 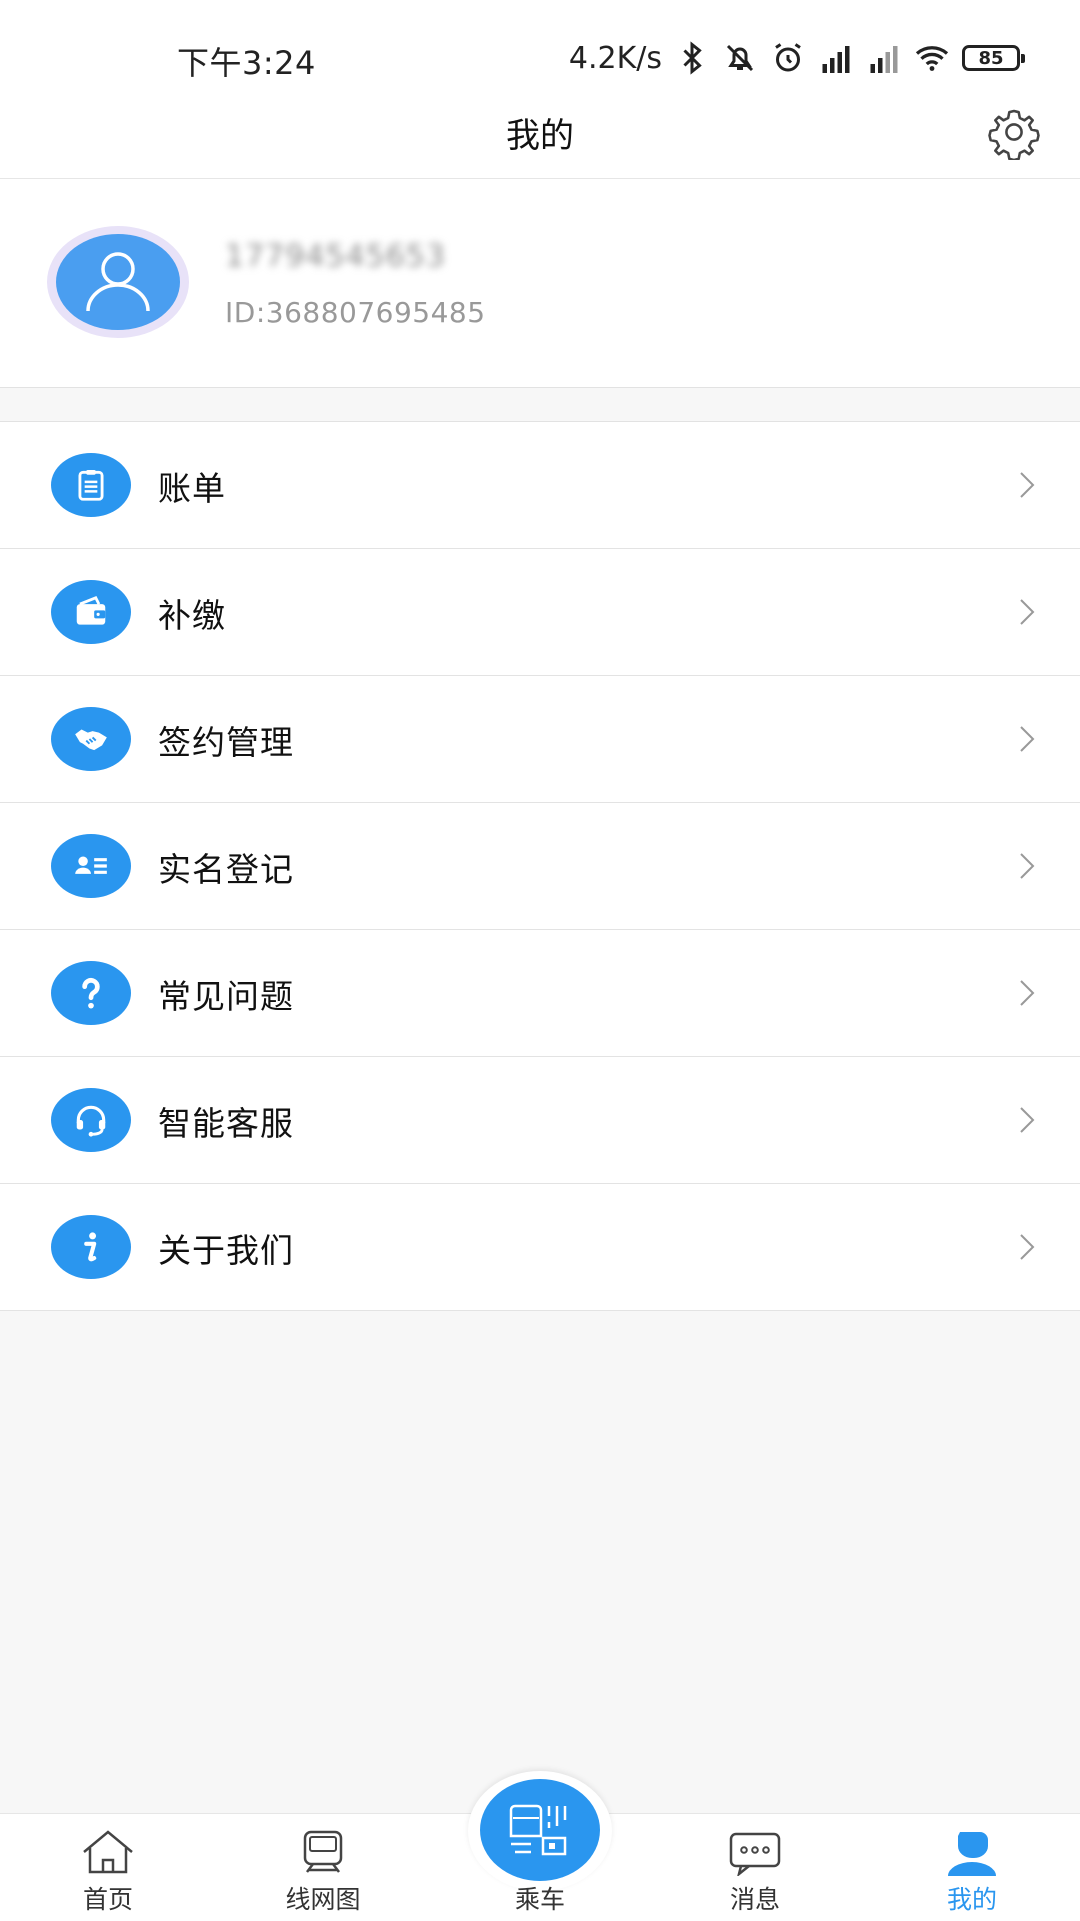 What do you see at coordinates (991, 58) in the screenshot?
I see `battery-level: 85` at bounding box center [991, 58].